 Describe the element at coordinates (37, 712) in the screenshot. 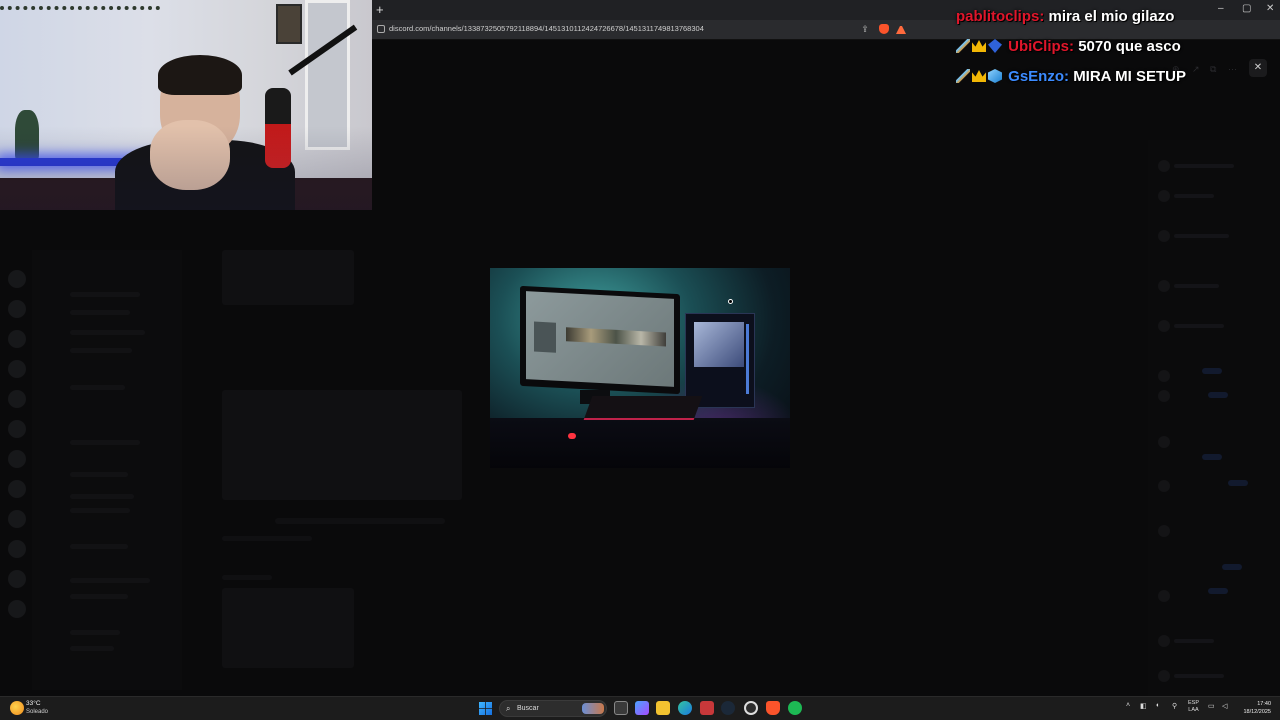

I see `weather-description: Soleado` at that location.